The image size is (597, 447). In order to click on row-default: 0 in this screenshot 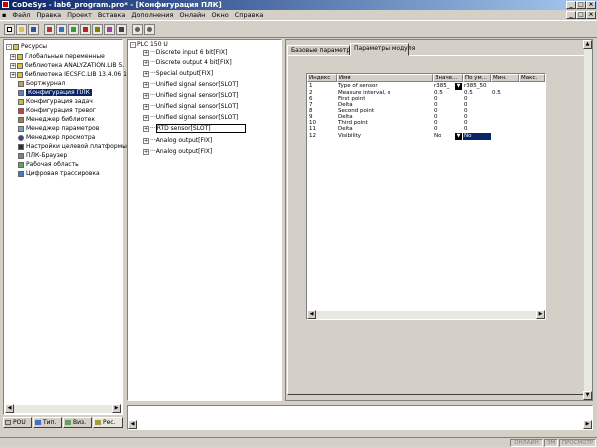, I will do `click(466, 129)`.